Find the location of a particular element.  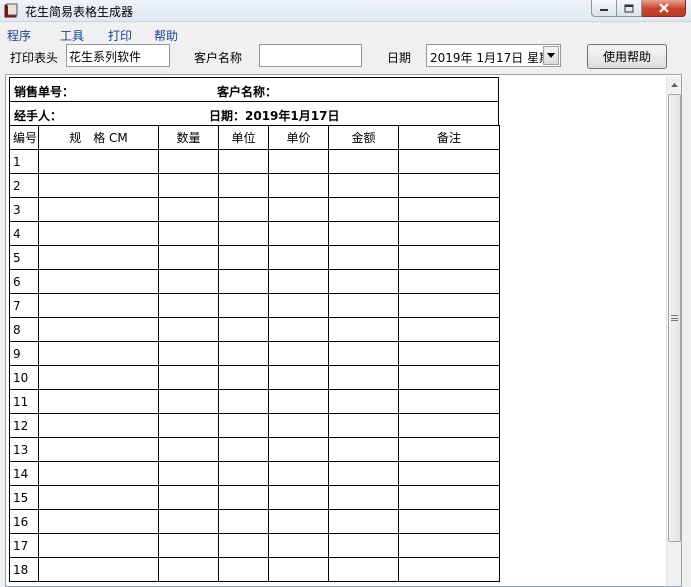

menu-program: 程序 is located at coordinates (19, 35).